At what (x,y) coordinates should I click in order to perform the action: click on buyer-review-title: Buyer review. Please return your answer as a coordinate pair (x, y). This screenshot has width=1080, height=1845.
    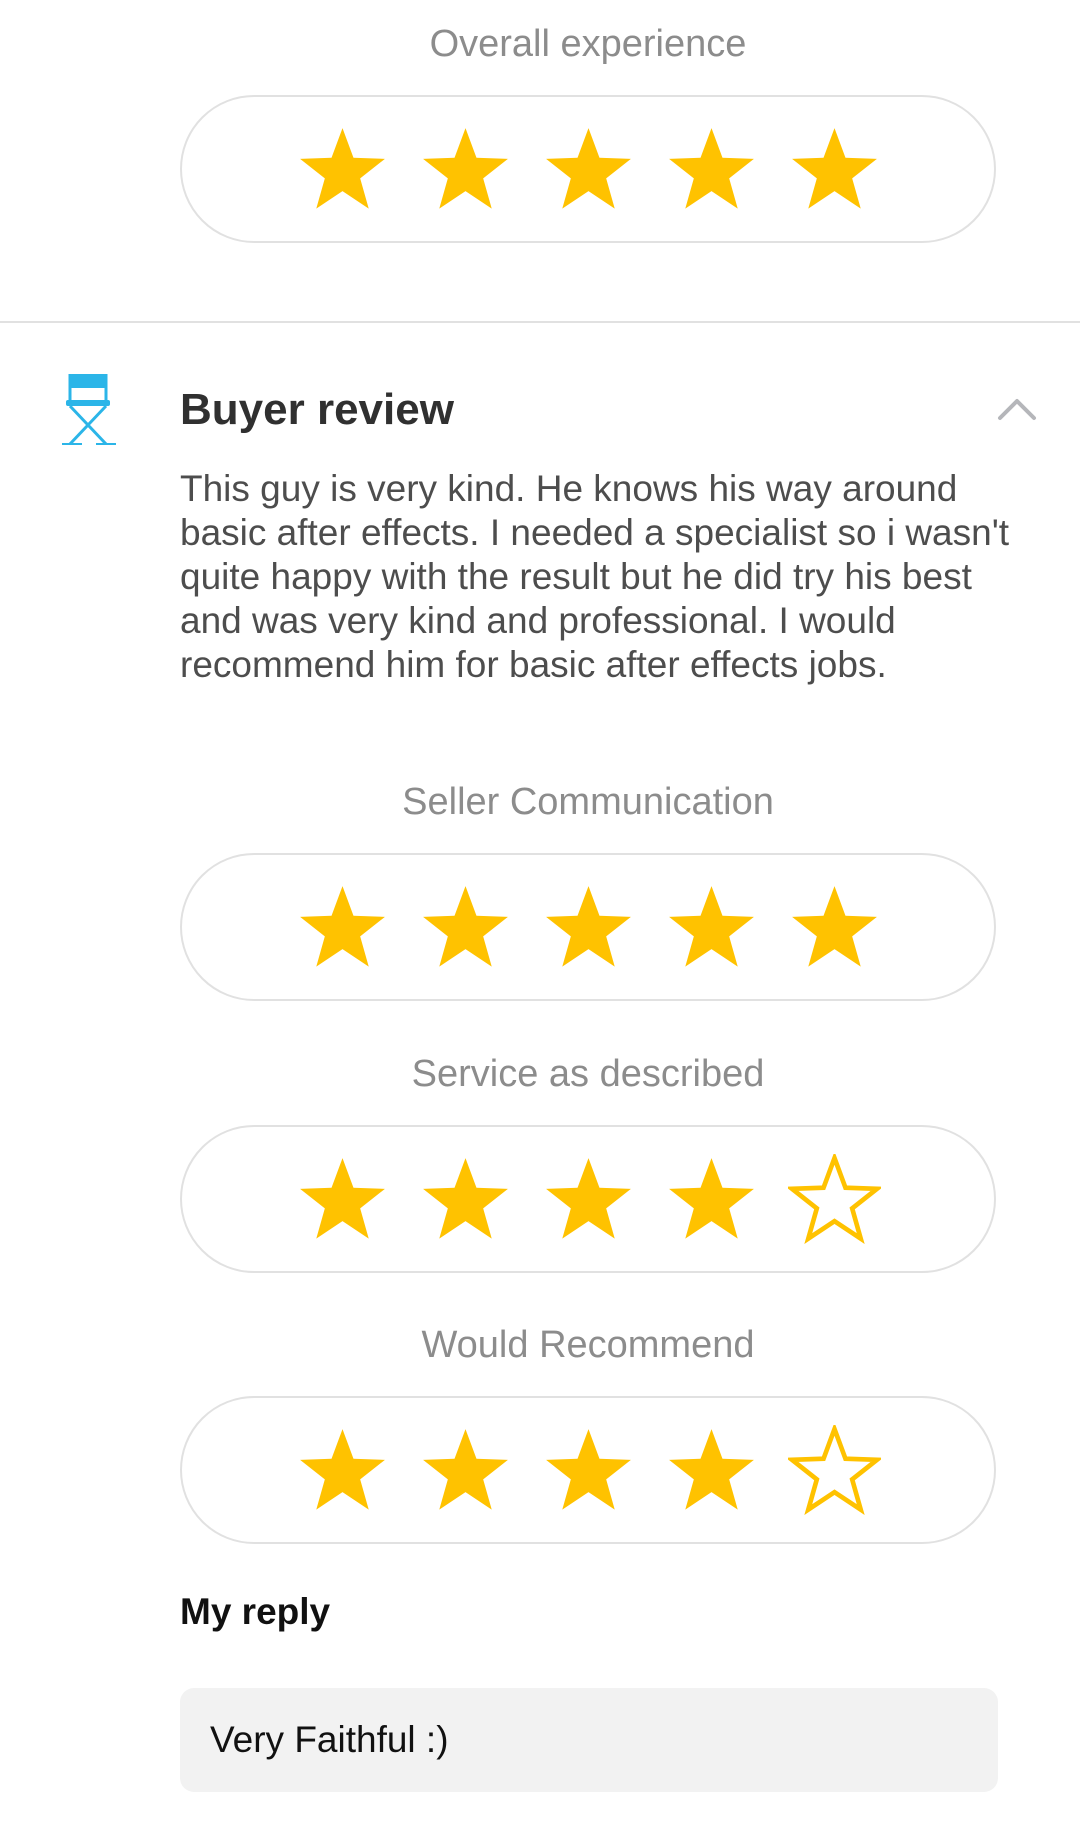
    Looking at the image, I should click on (317, 409).